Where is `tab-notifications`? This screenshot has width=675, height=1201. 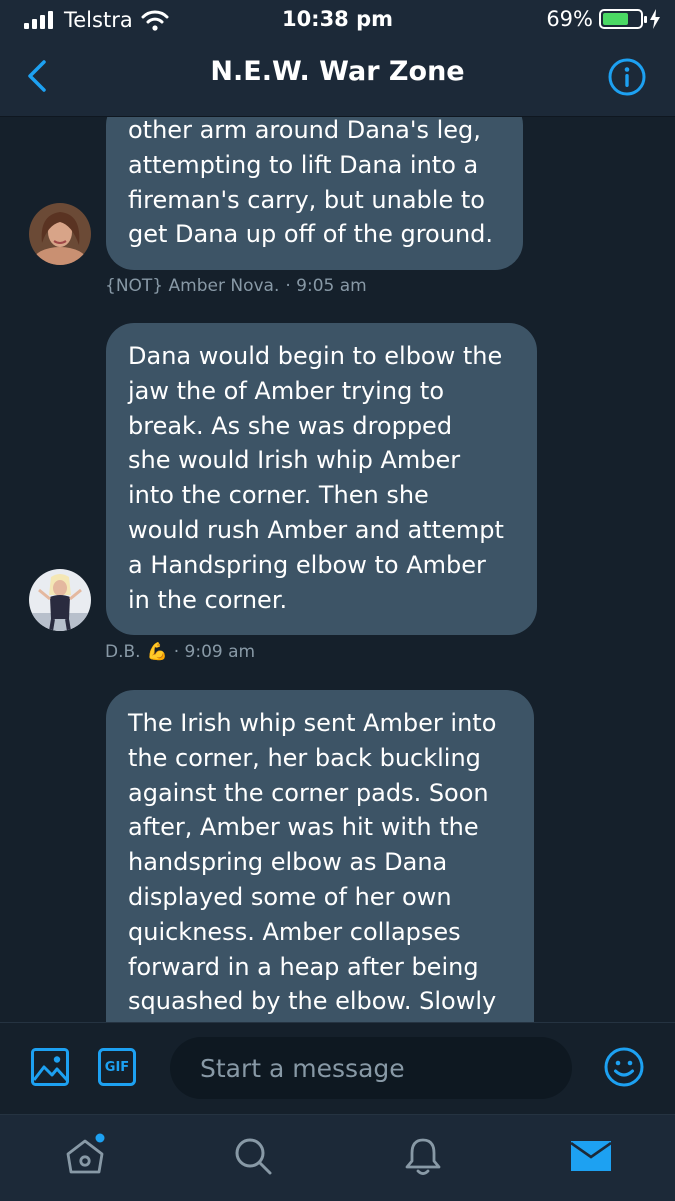 tab-notifications is located at coordinates (423, 1156).